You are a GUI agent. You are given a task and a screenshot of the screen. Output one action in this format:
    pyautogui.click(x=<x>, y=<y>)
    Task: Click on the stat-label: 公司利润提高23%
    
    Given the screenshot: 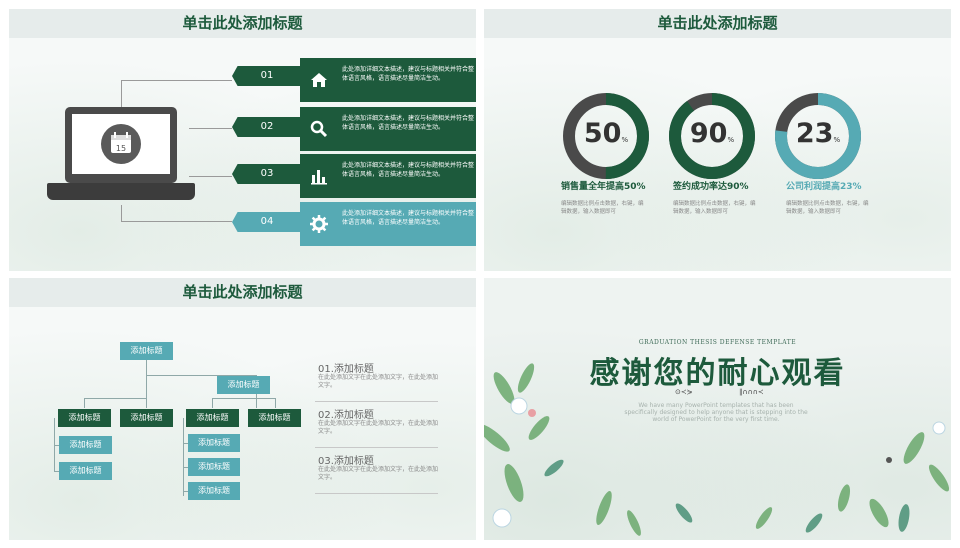 What is the action you would take?
    pyautogui.click(x=824, y=187)
    